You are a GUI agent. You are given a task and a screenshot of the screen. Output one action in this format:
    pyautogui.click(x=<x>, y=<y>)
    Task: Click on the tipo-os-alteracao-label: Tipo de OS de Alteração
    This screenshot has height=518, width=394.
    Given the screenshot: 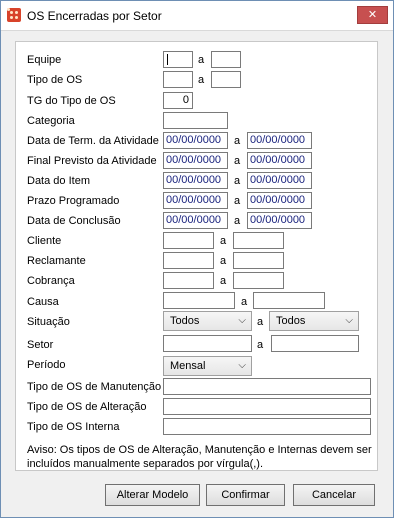 What is the action you would take?
    pyautogui.click(x=87, y=407)
    